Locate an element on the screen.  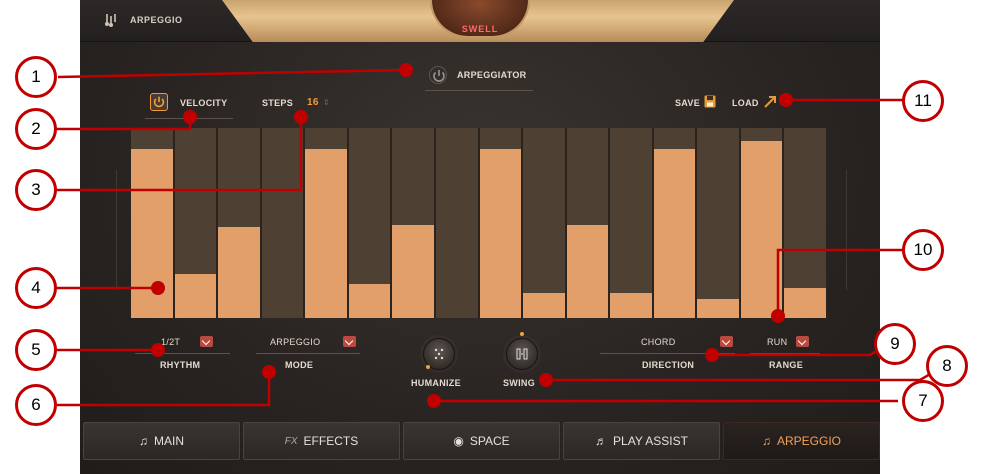
annotation-marker-5: 5 is located at coordinates (36, 350).